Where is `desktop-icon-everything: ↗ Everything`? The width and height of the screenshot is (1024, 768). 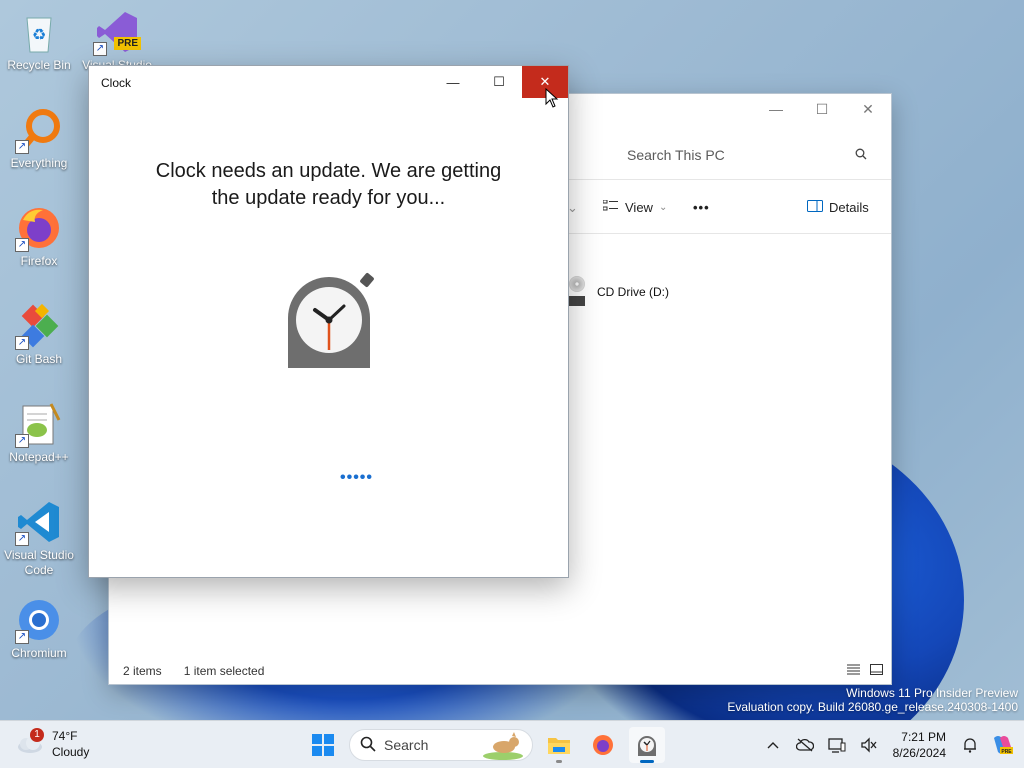 desktop-icon-everything: ↗ Everything is located at coordinates (39, 138).